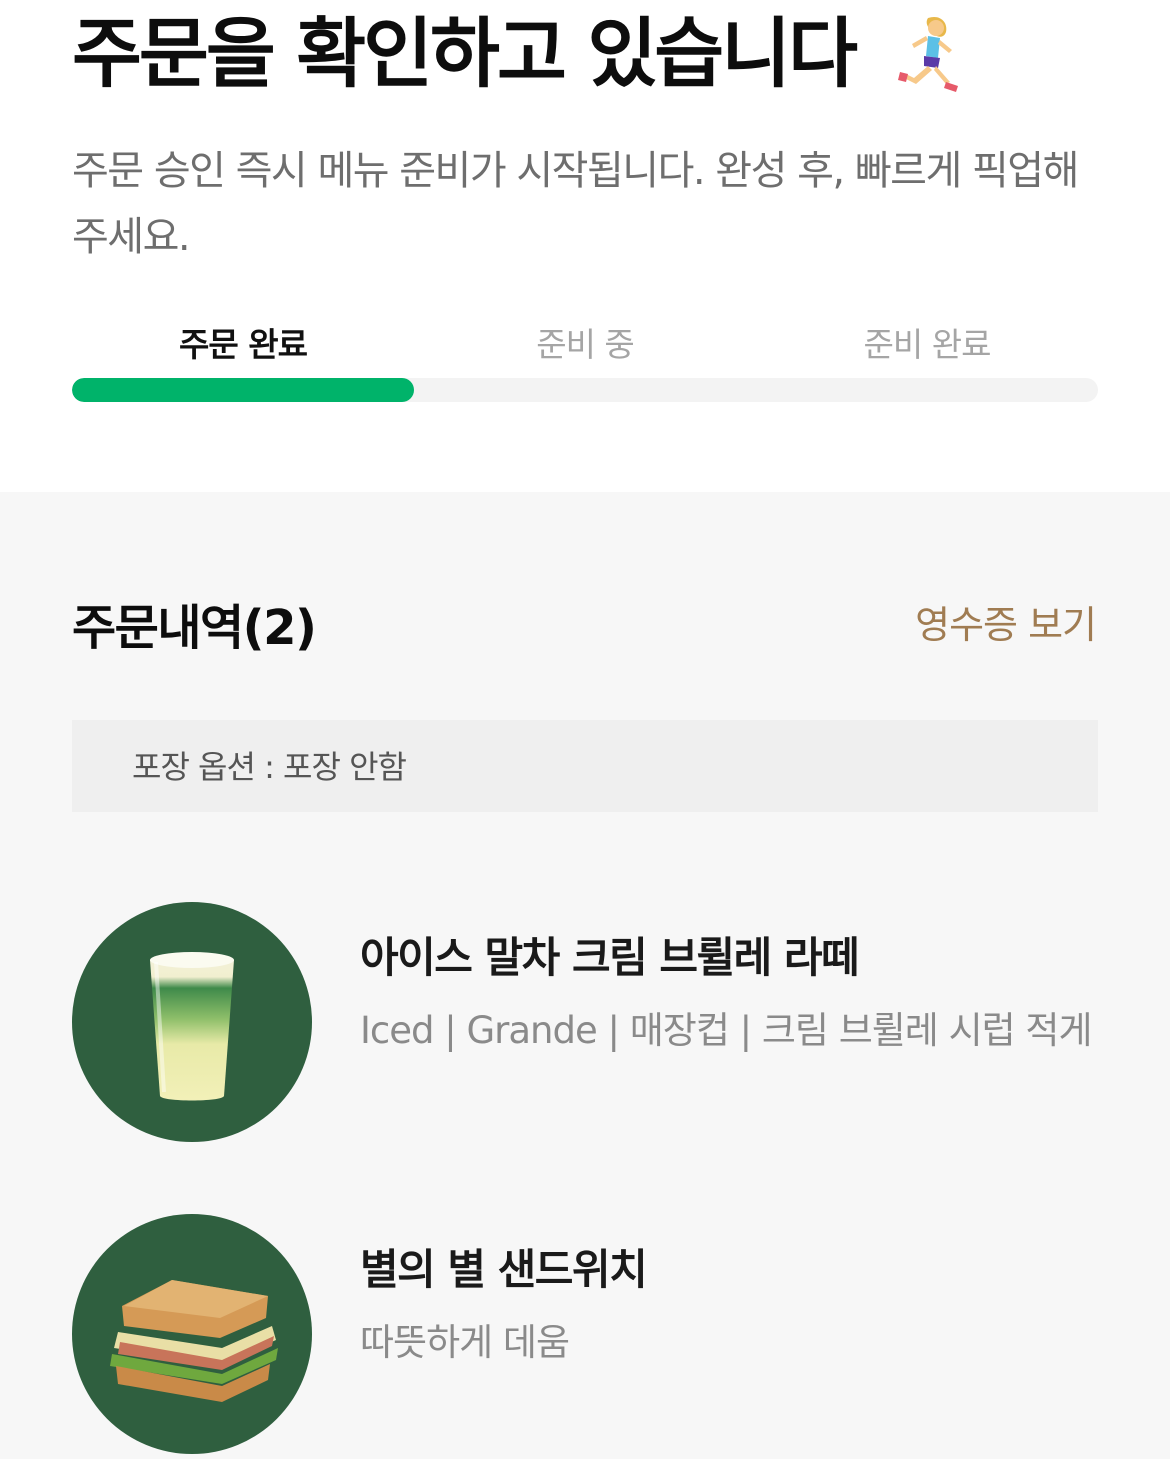  Describe the element at coordinates (928, 53) in the screenshot. I see `woman-running-icon` at that location.